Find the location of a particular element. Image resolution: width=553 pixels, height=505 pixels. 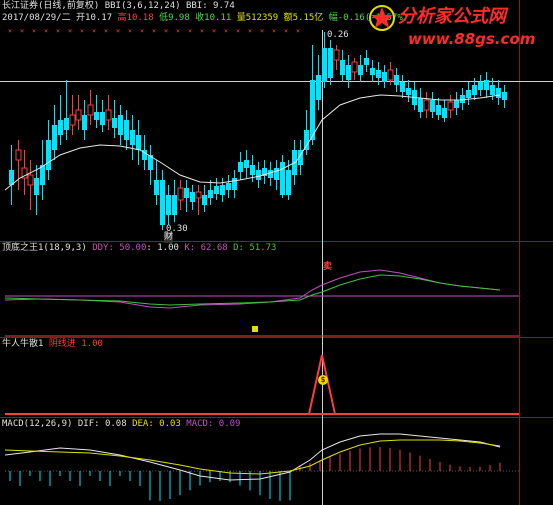

brand-url: www.88gs.com is located at coordinates (472, 39).